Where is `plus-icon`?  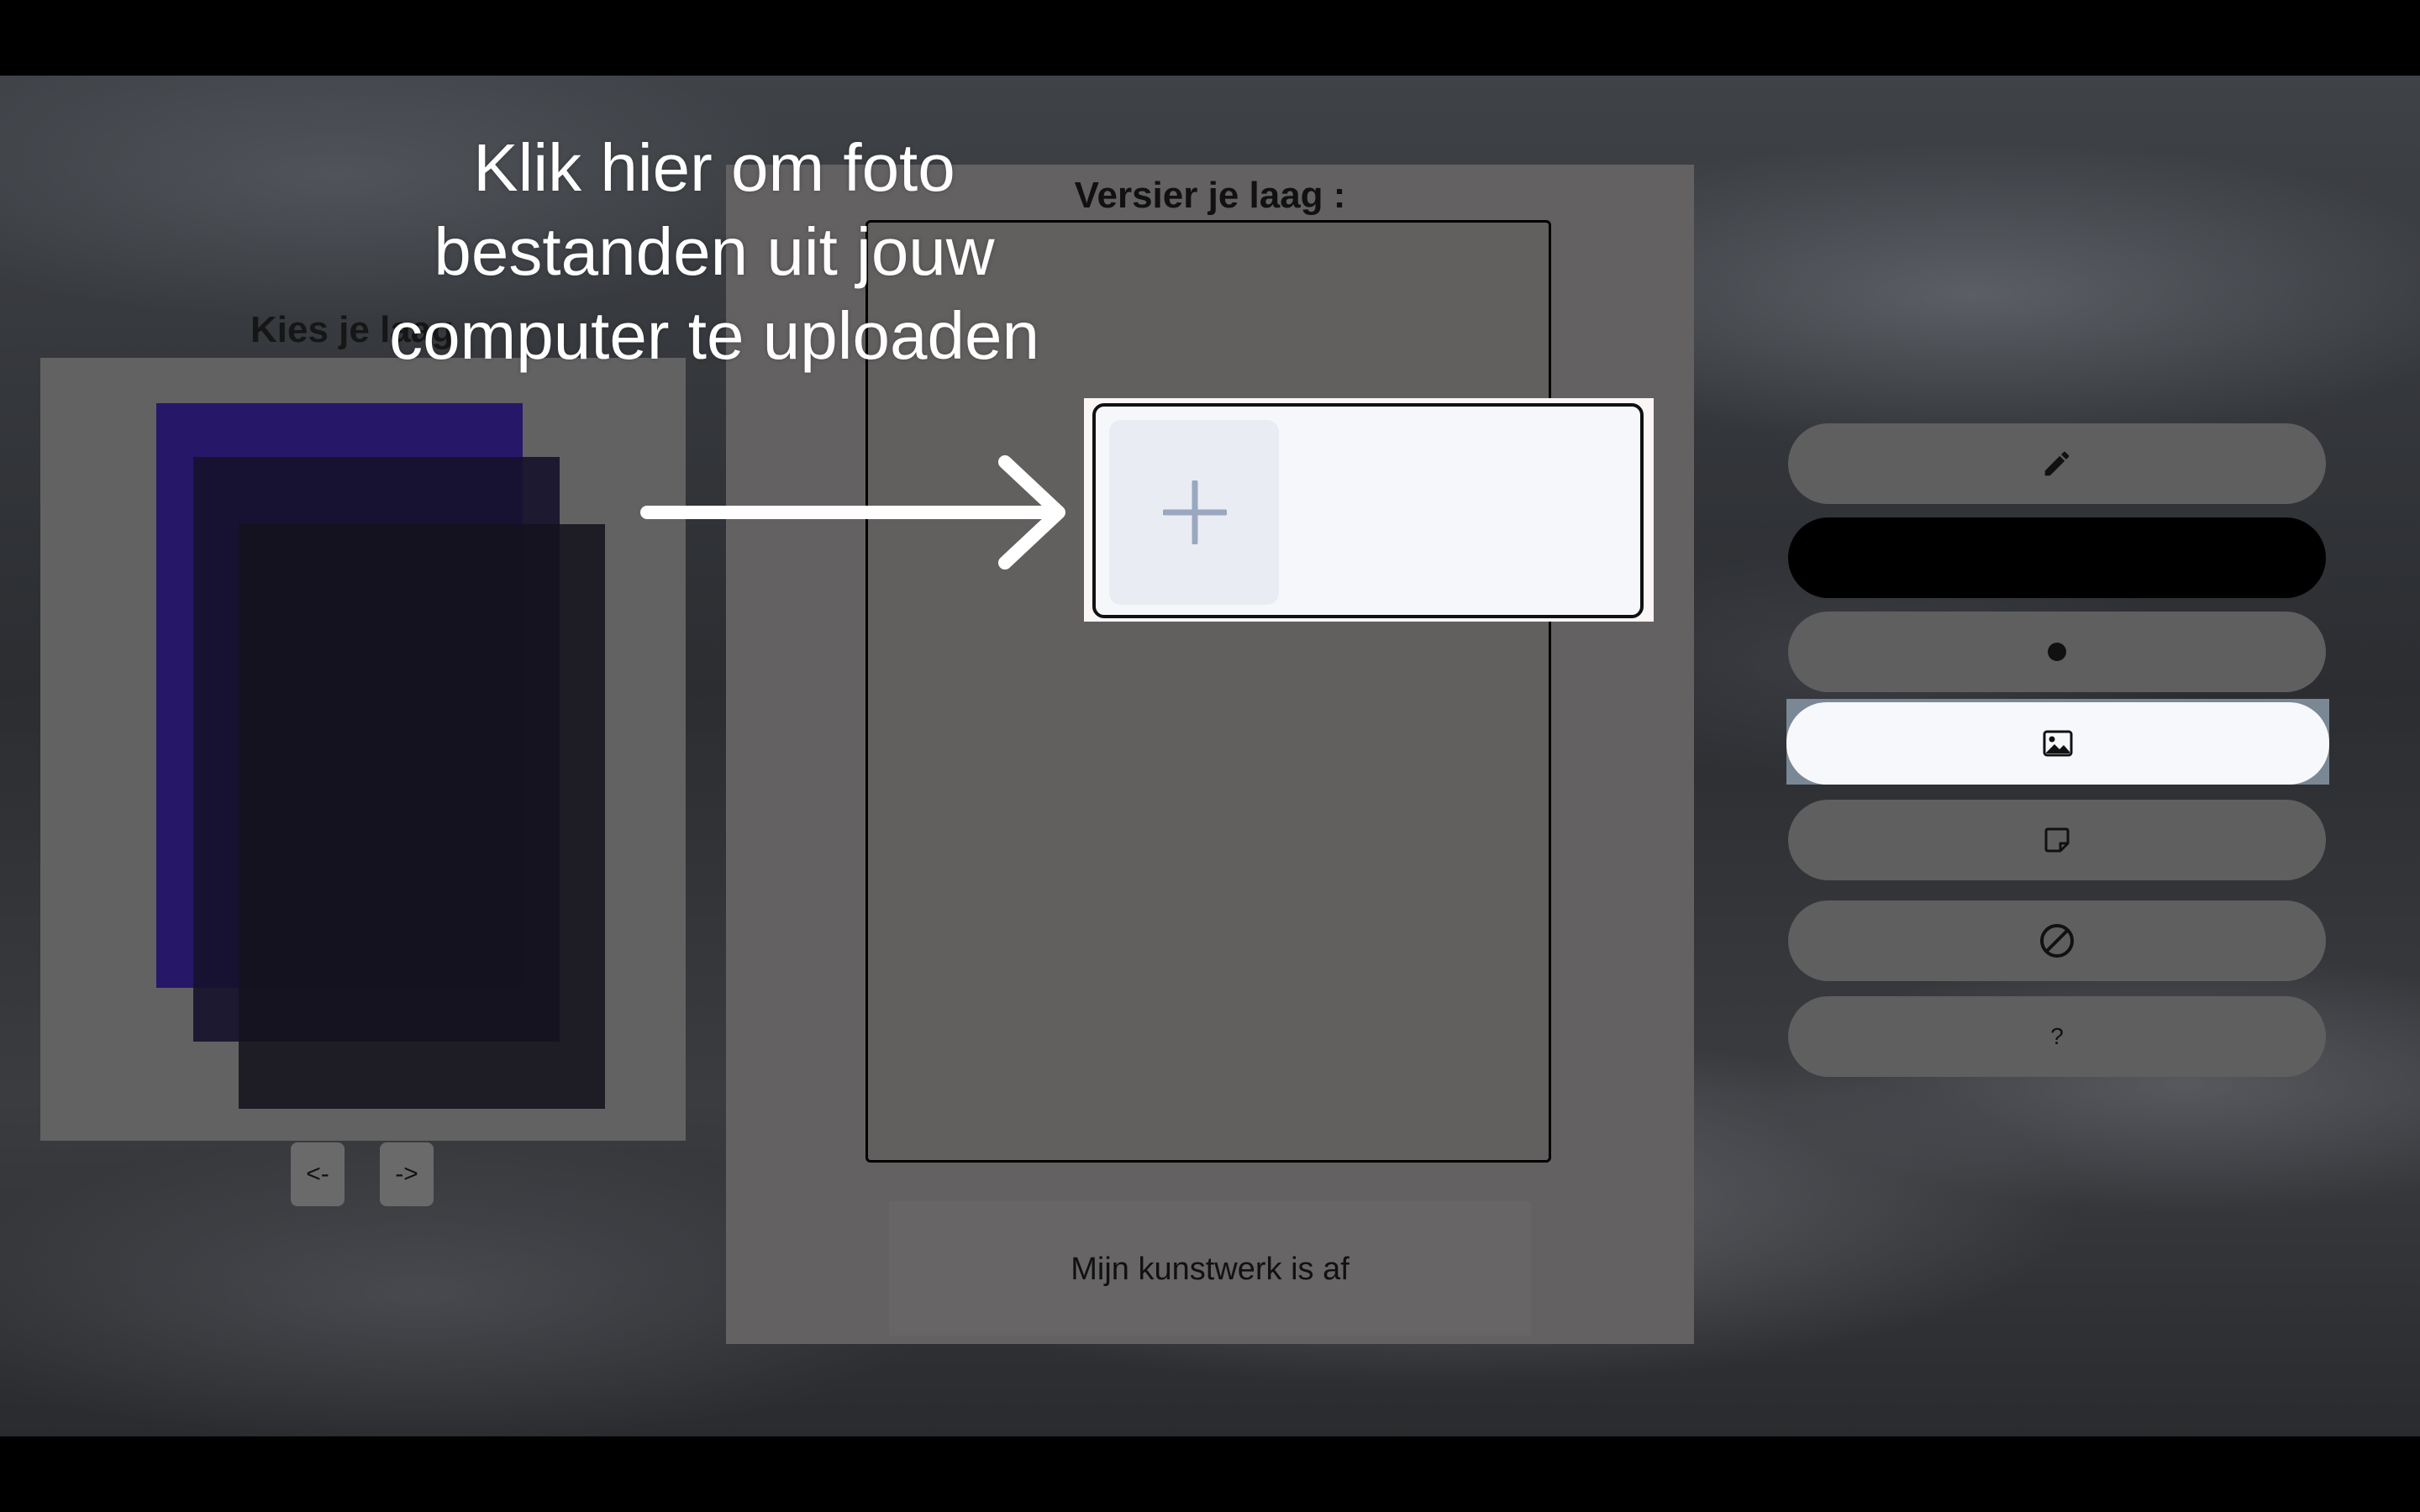
plus-icon is located at coordinates (1195, 512).